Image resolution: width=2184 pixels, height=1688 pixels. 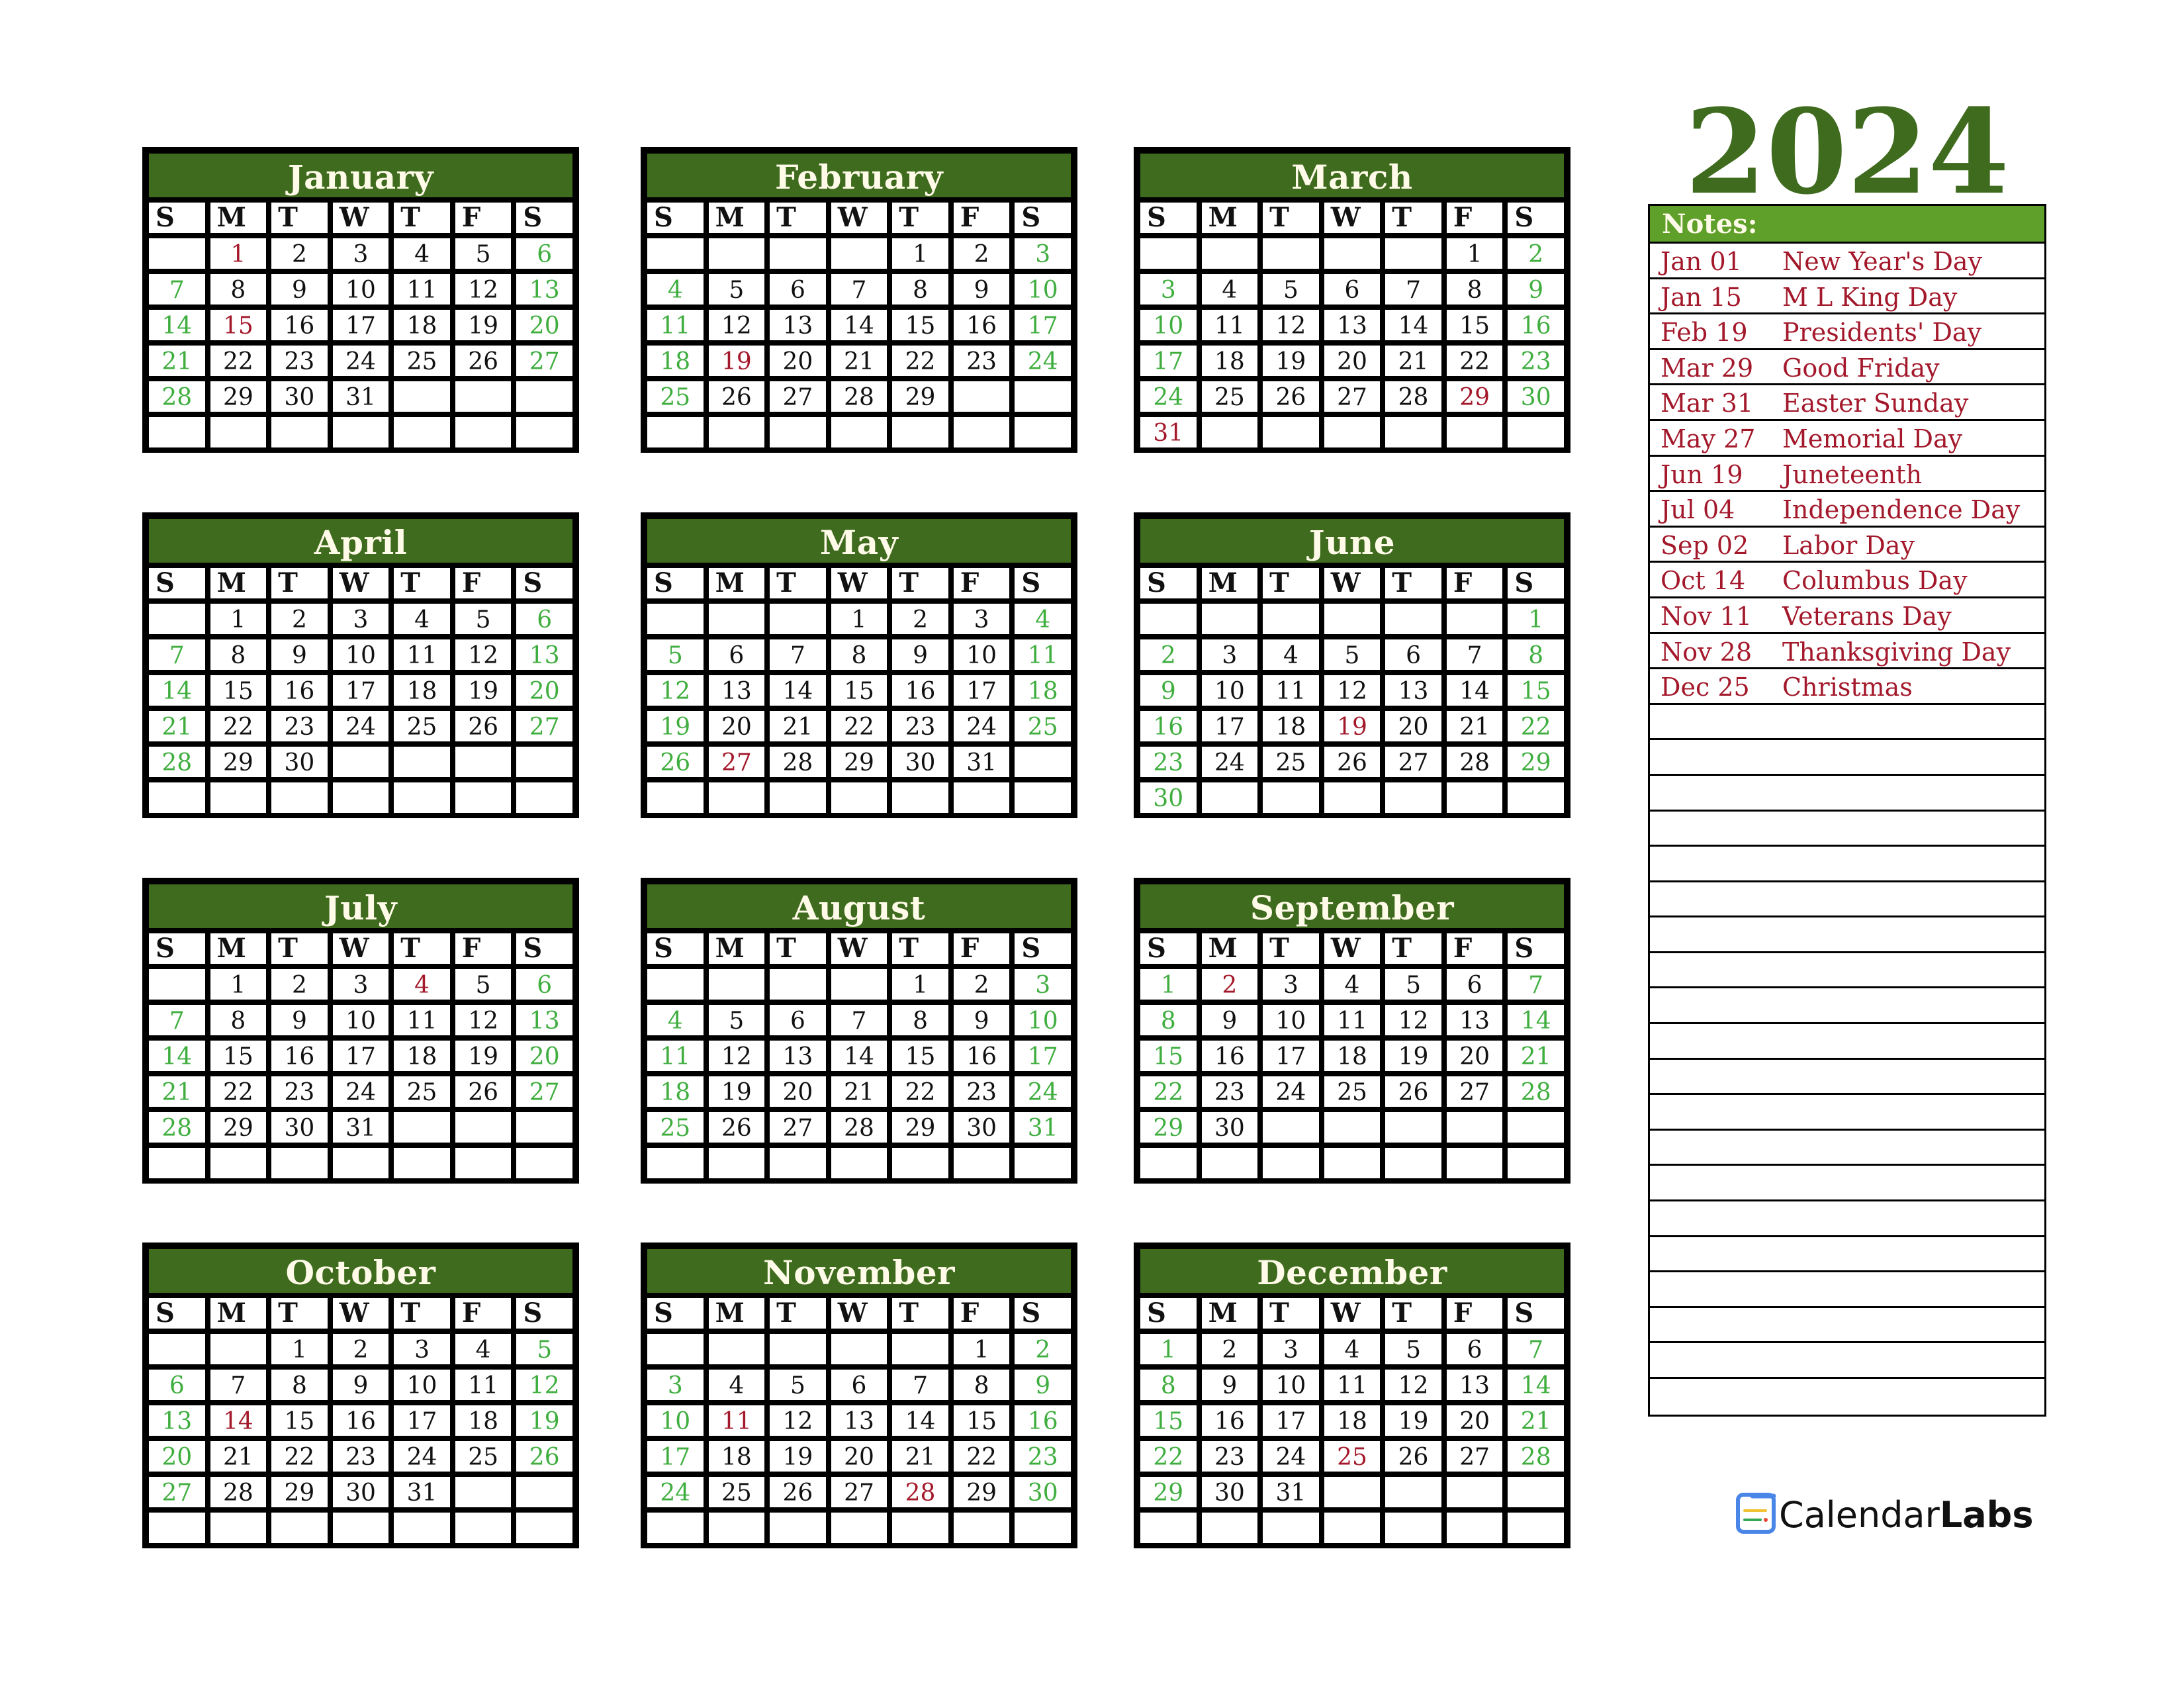 What do you see at coordinates (1168, 1420) in the screenshot?
I see `day-cell: 15` at bounding box center [1168, 1420].